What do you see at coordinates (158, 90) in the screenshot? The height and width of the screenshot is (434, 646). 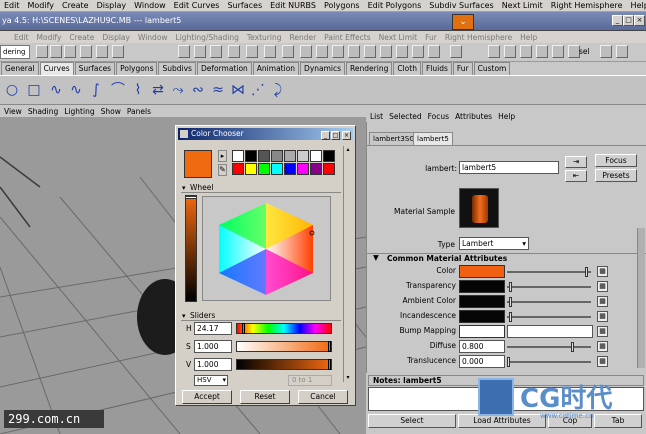 I see `attach-curves-icon: ⇄` at bounding box center [158, 90].